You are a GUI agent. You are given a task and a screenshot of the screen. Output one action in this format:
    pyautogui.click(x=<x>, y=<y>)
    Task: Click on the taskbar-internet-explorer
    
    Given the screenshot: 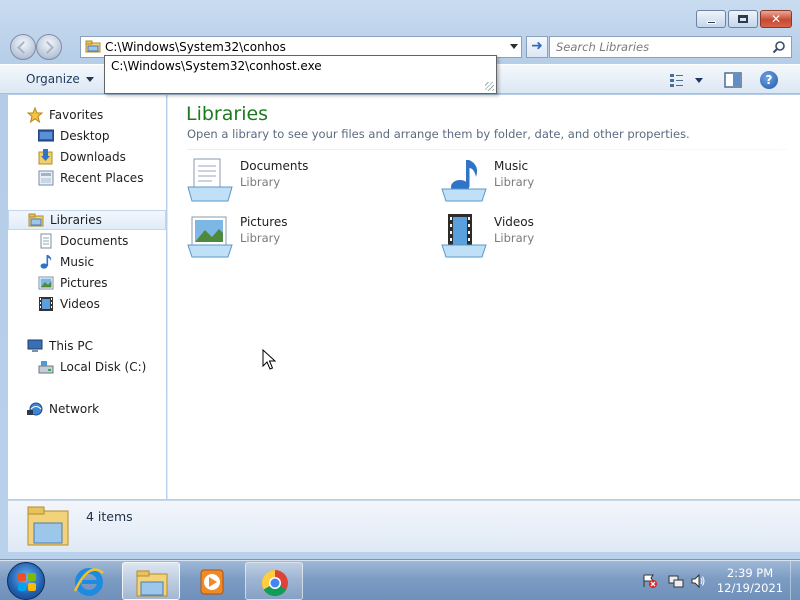 What is the action you would take?
    pyautogui.click(x=89, y=581)
    